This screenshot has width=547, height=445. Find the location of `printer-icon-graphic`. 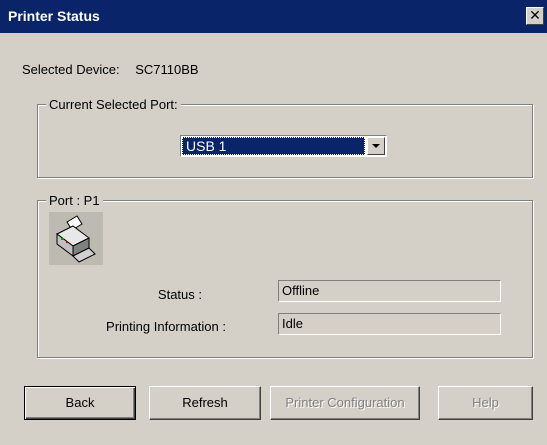

printer-icon-graphic is located at coordinates (76, 239).